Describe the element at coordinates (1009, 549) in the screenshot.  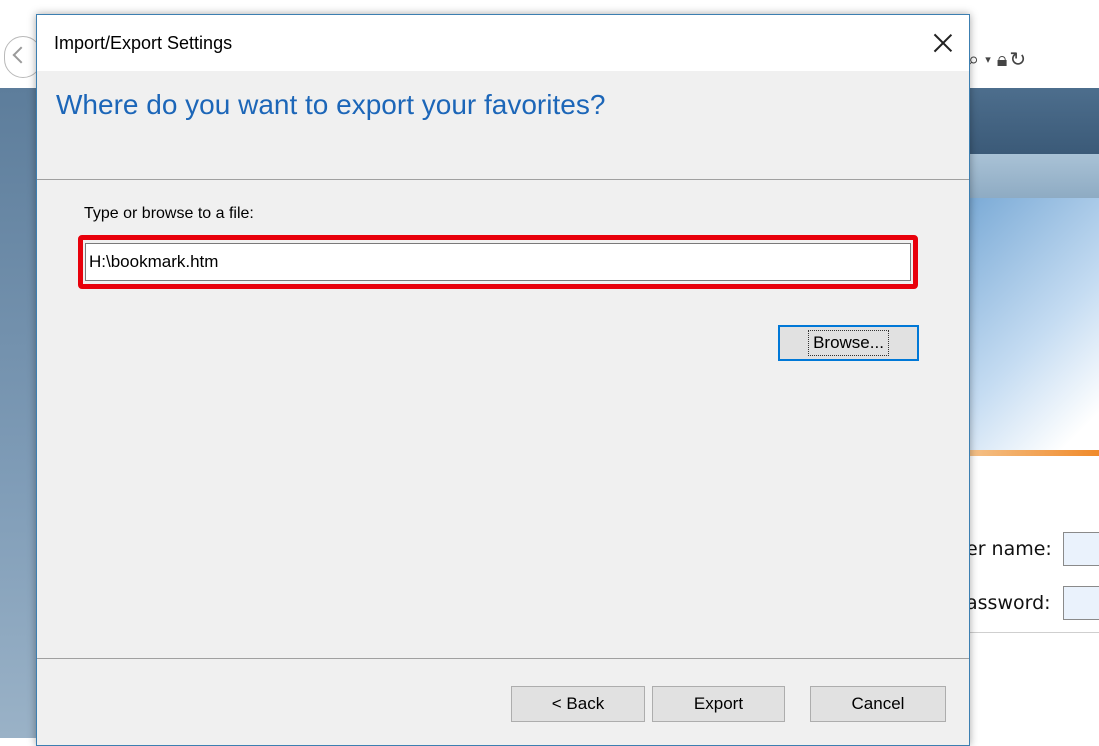
I see `username-label: er name:` at that location.